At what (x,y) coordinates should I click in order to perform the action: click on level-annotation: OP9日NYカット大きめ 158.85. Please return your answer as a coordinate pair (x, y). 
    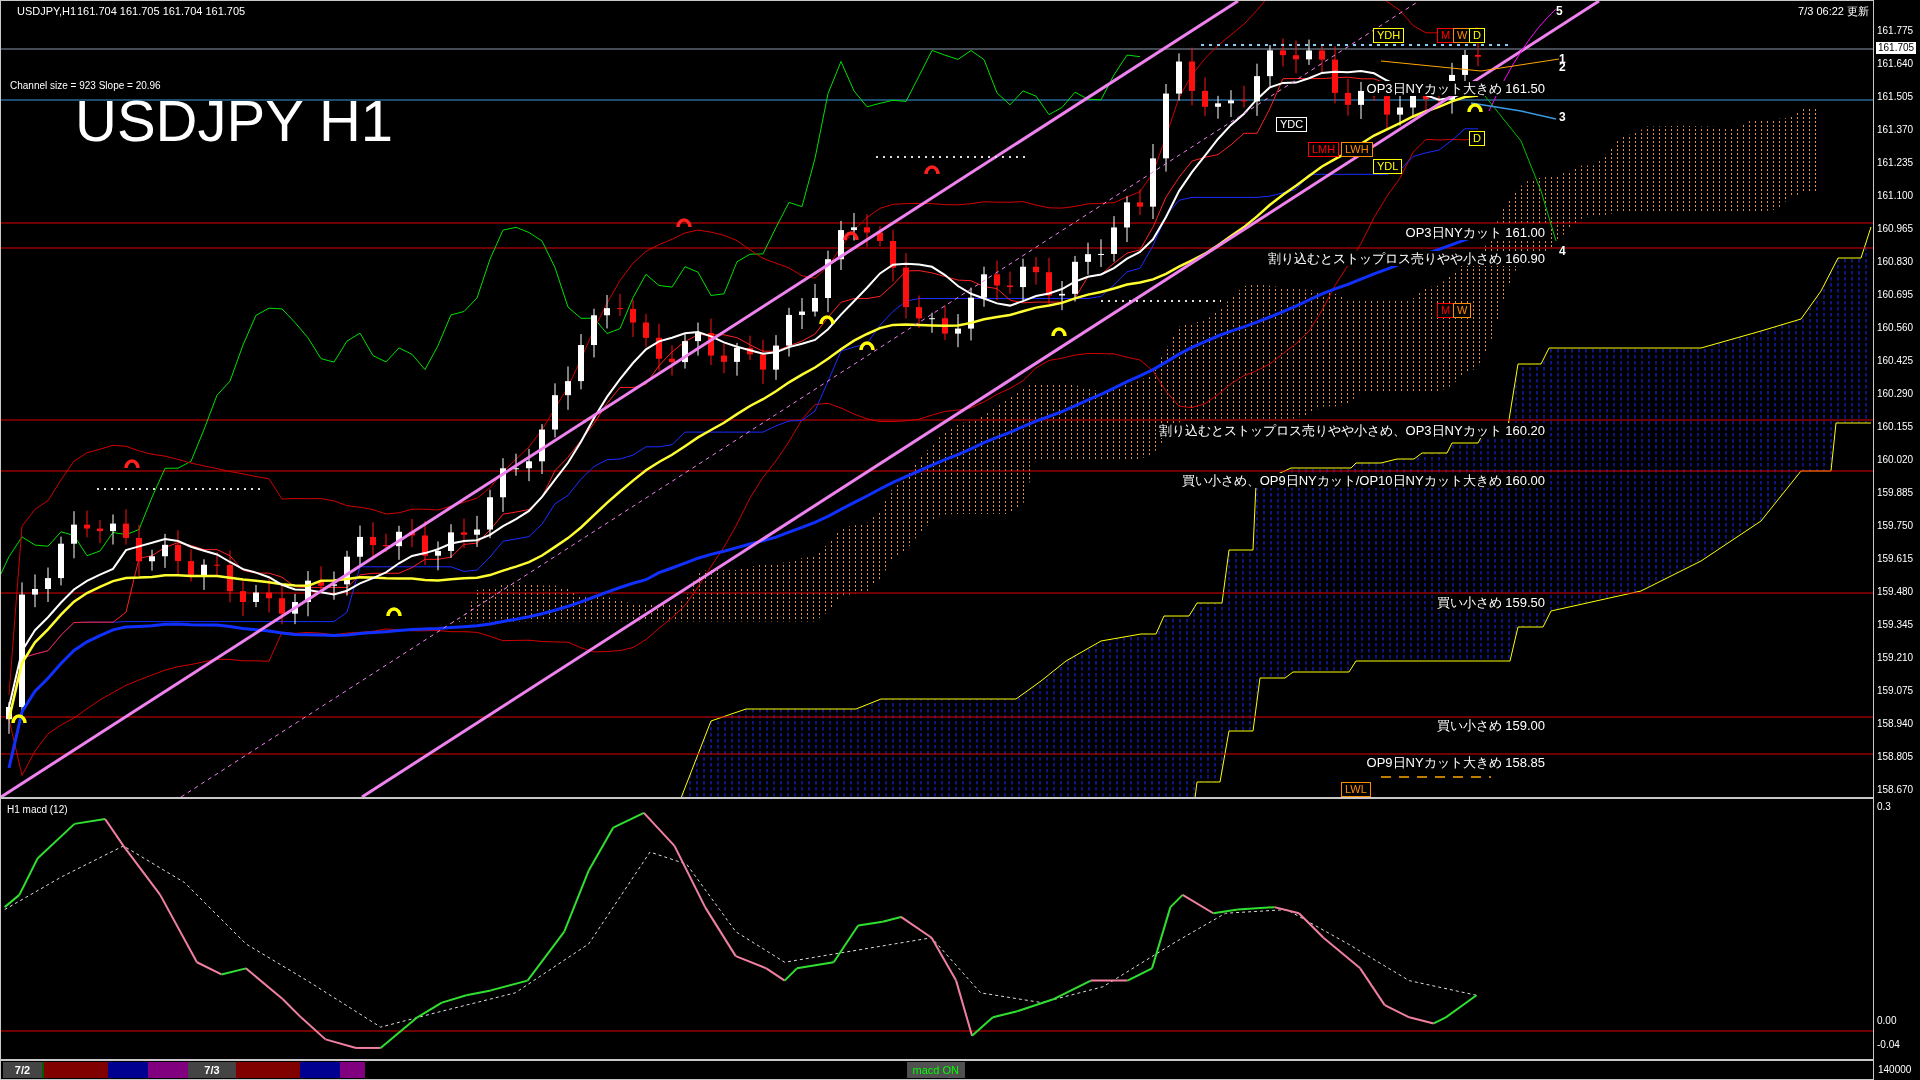
    Looking at the image, I should click on (1455, 762).